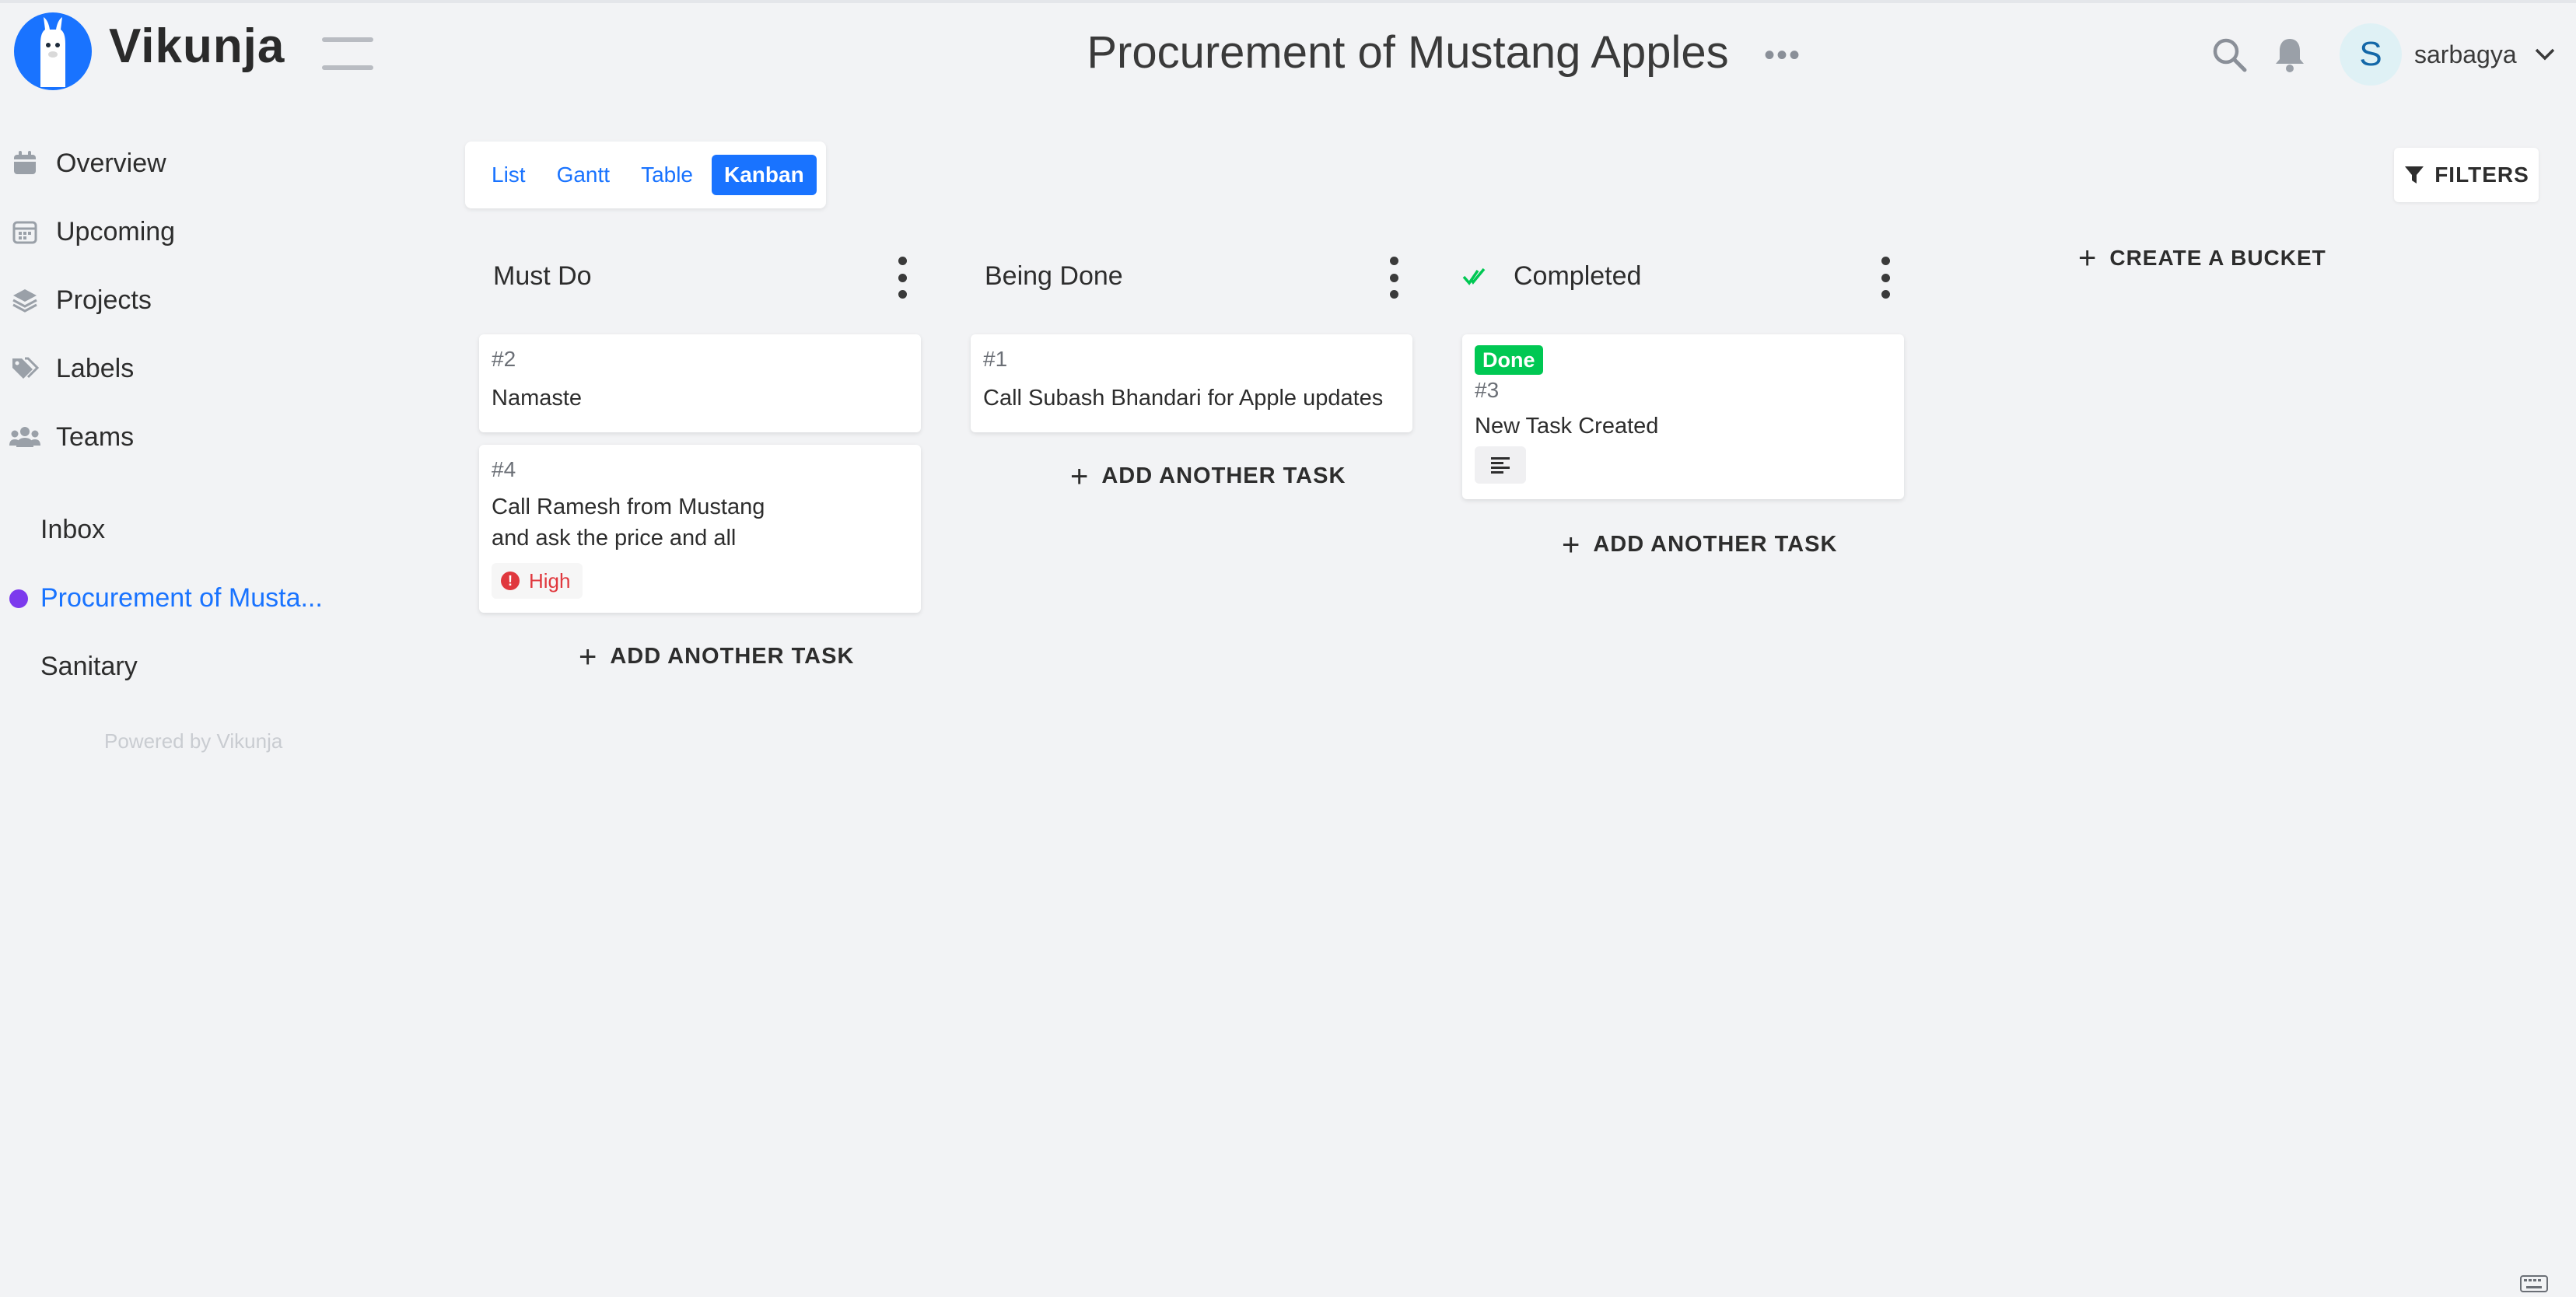  Describe the element at coordinates (1184, 398) in the screenshot. I see `task-title: Call Subash Bhandari for Apple updates` at that location.